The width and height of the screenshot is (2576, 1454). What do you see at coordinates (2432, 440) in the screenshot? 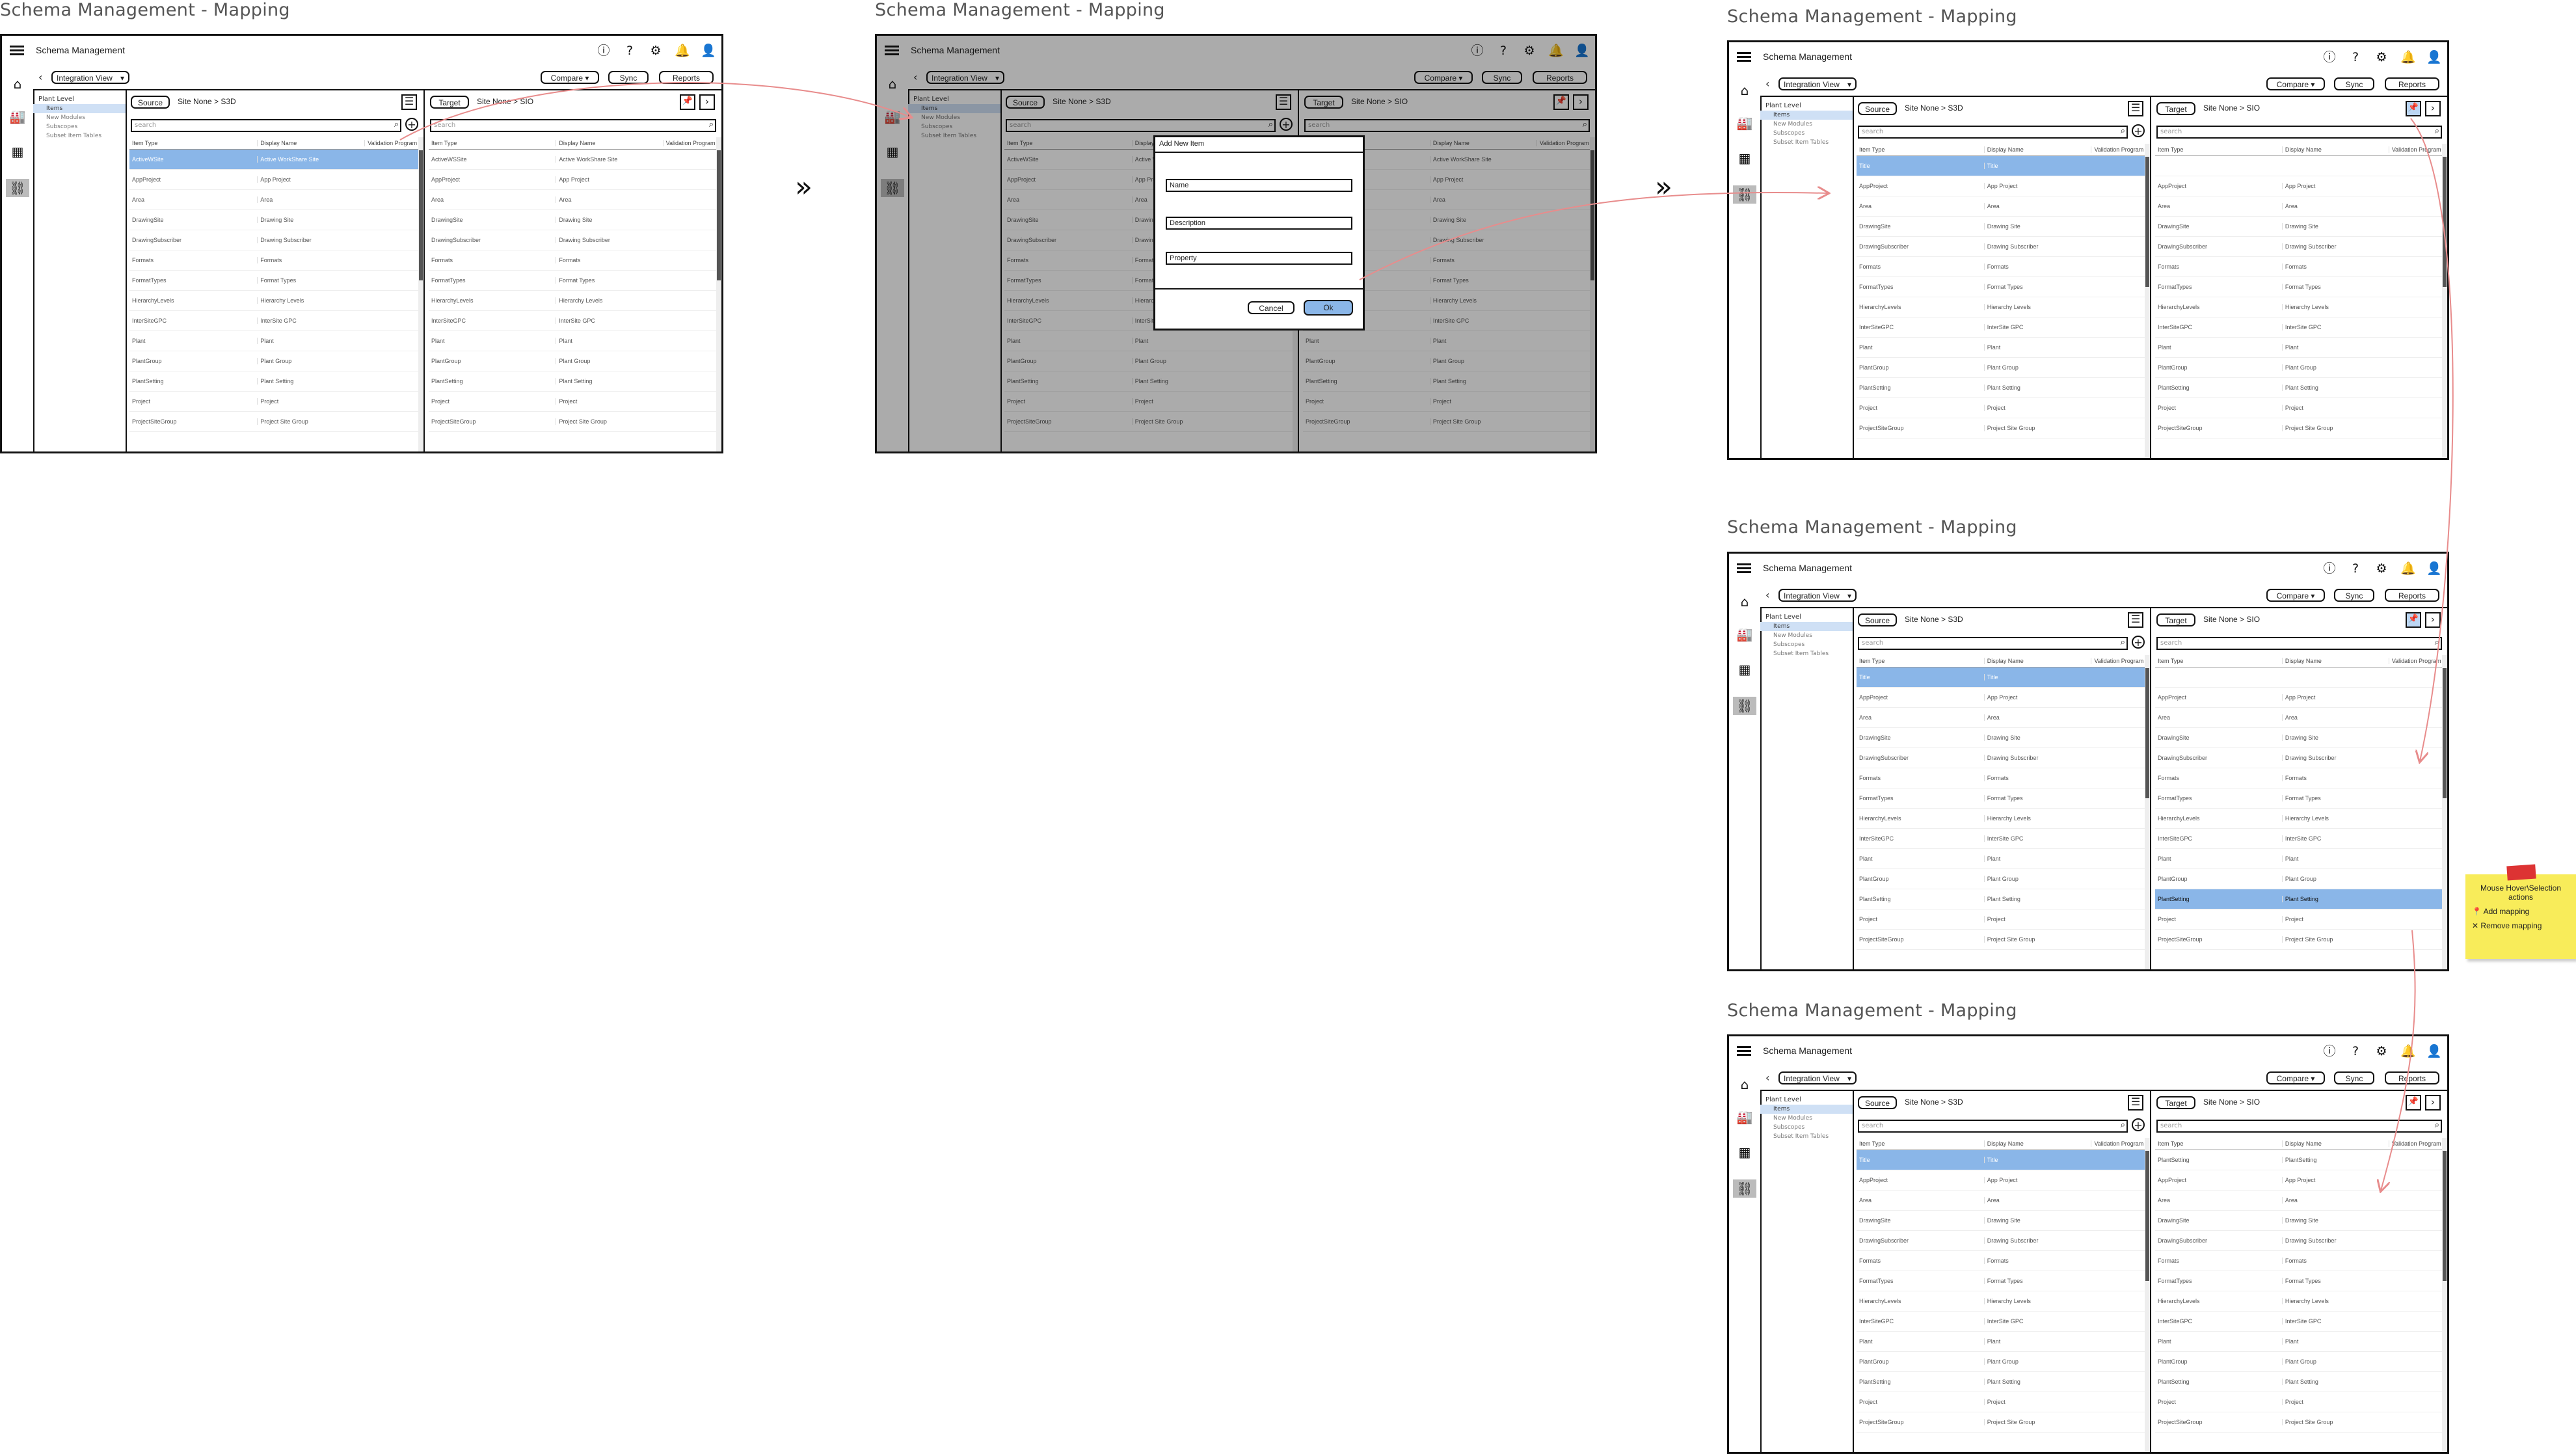
I see `arrow-pin-to-hover` at bounding box center [2432, 440].